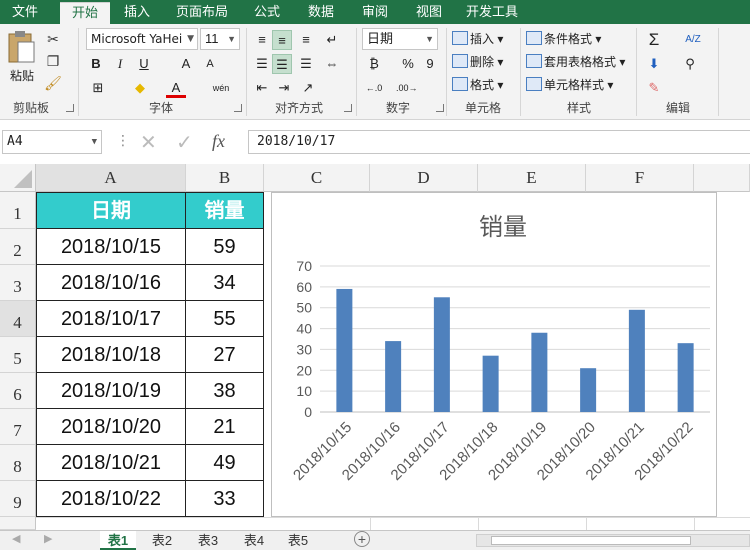  I want to click on bold-button: B, so click(96, 64).